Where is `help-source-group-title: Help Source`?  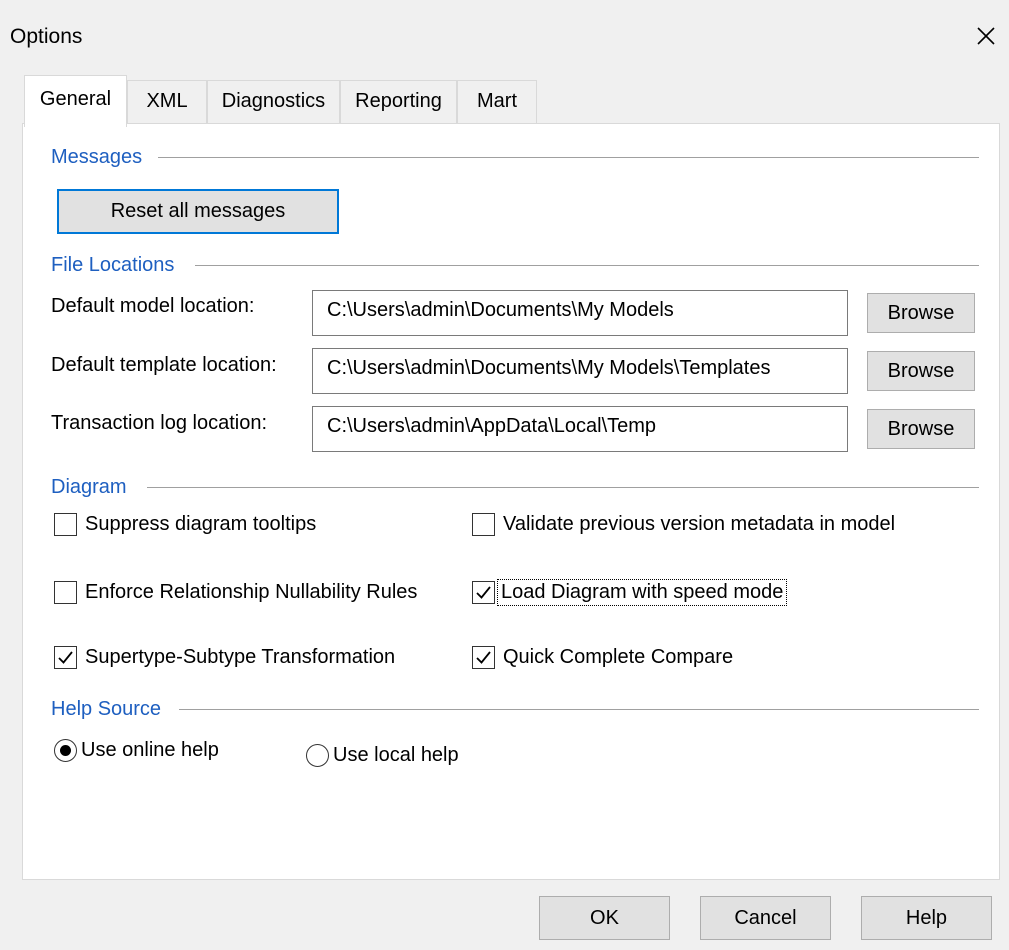
help-source-group-title: Help Source is located at coordinates (106, 709).